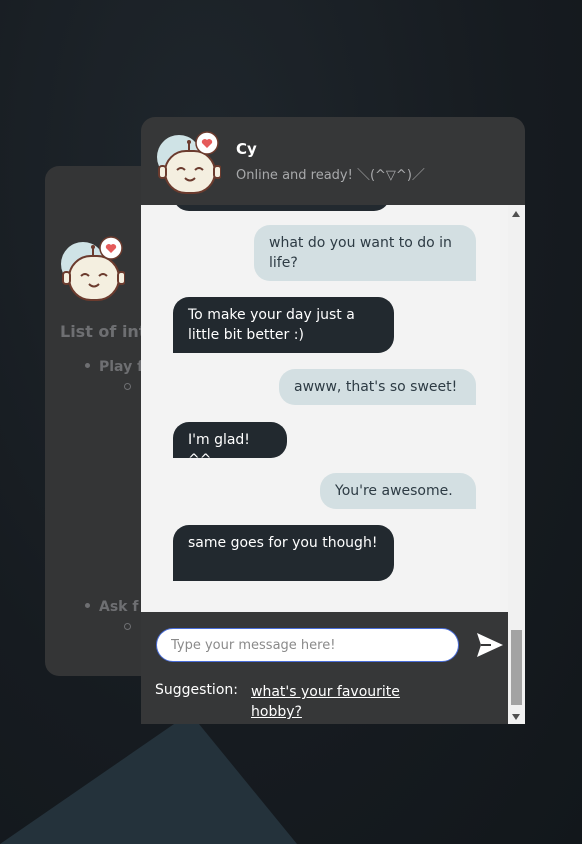 This screenshot has width=582, height=844. What do you see at coordinates (336, 702) in the screenshot?
I see `suggestion-link: what's your favourite hobby?` at bounding box center [336, 702].